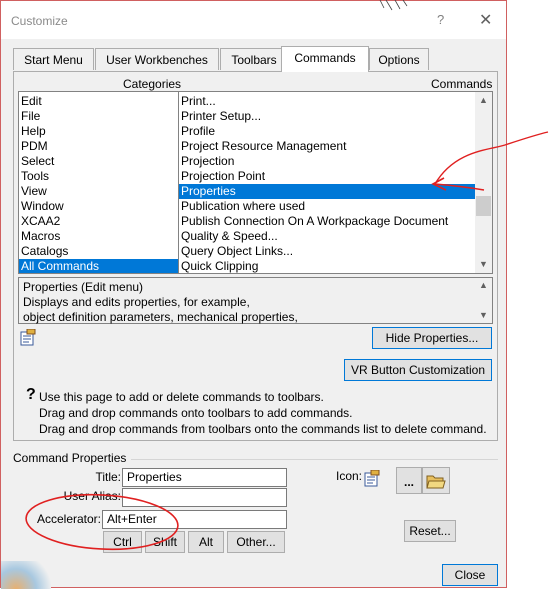 The width and height of the screenshot is (551, 590). Describe the element at coordinates (483, 315) in the screenshot. I see `desc-scroll-down-arrow: ▼` at that location.